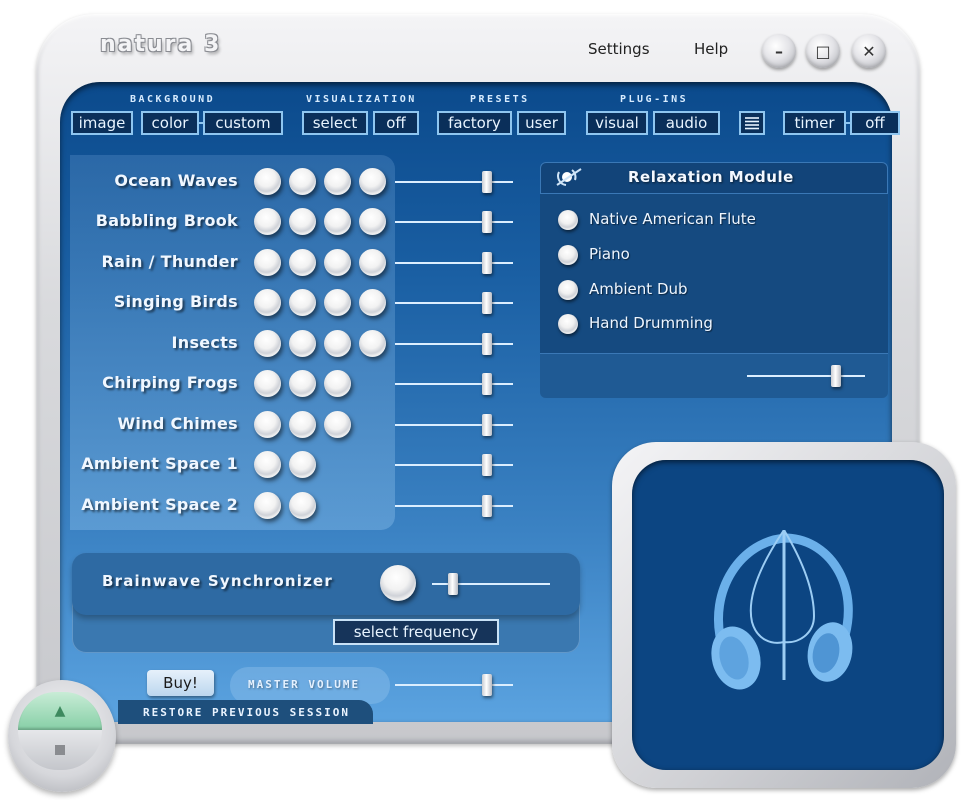 Image resolution: width=968 pixels, height=800 pixels. What do you see at coordinates (609, 254) in the screenshot?
I see `relaxation-item-label: Piano` at bounding box center [609, 254].